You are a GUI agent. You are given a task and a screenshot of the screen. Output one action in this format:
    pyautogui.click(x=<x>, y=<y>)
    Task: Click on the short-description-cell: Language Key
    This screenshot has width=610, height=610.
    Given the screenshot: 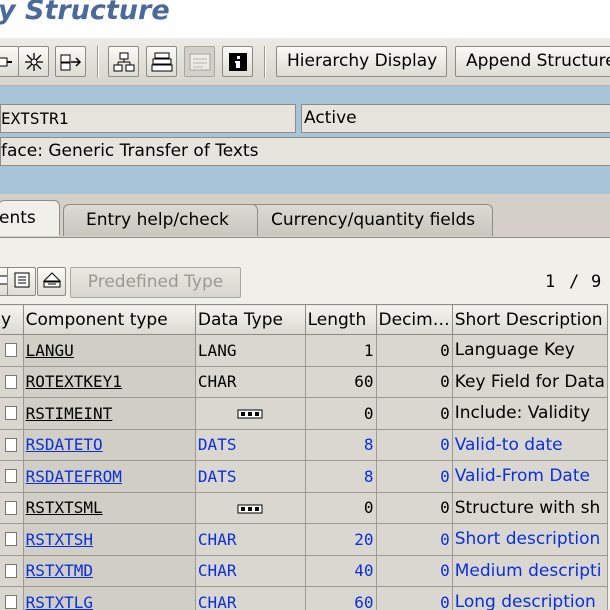 What is the action you would take?
    pyautogui.click(x=530, y=350)
    